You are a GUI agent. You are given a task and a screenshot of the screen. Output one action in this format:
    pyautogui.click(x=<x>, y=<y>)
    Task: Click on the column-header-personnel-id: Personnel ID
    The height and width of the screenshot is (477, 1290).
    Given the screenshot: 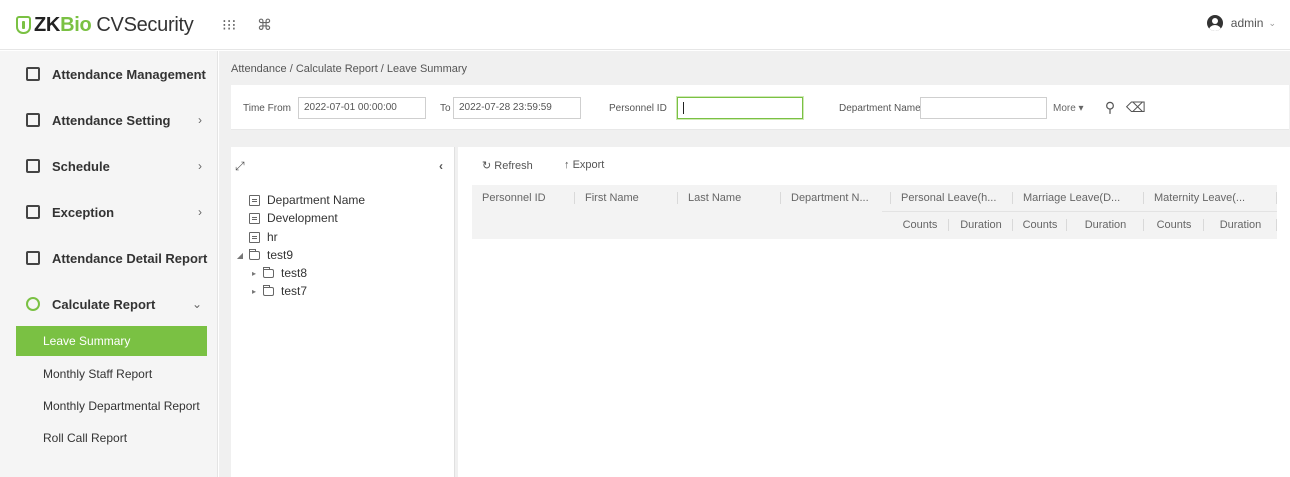 What is the action you would take?
    pyautogui.click(x=523, y=198)
    